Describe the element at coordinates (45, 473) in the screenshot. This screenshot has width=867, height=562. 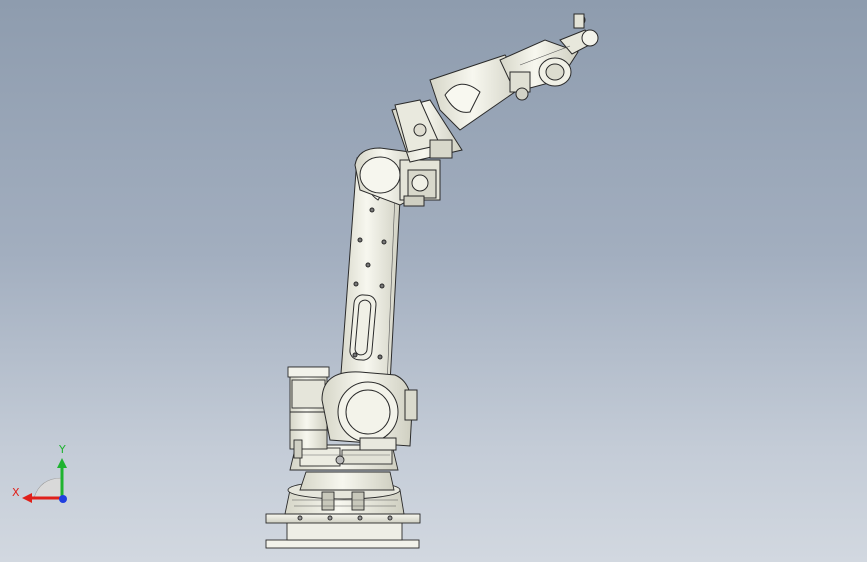
I see `view-orientation-triad: Y X` at that location.